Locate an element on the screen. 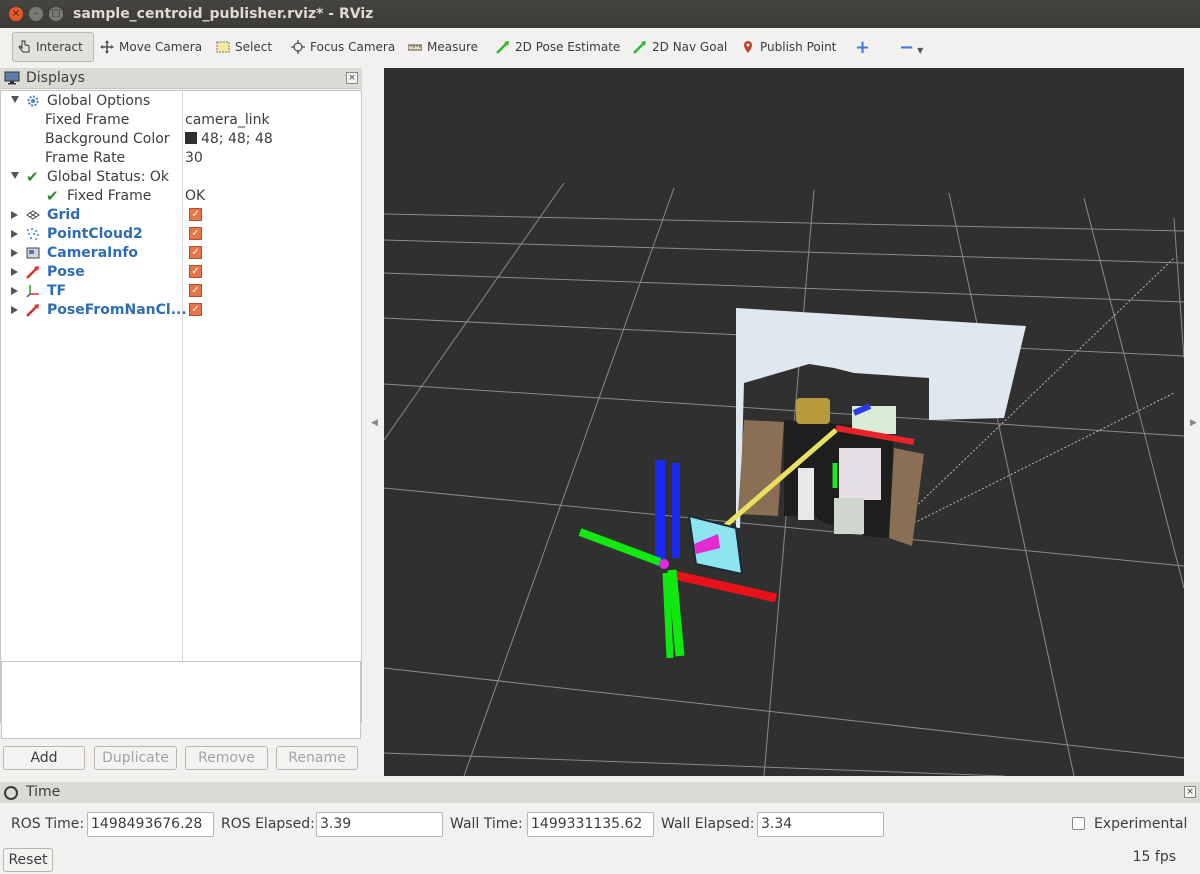  select-tool-button: Select is located at coordinates (244, 47).